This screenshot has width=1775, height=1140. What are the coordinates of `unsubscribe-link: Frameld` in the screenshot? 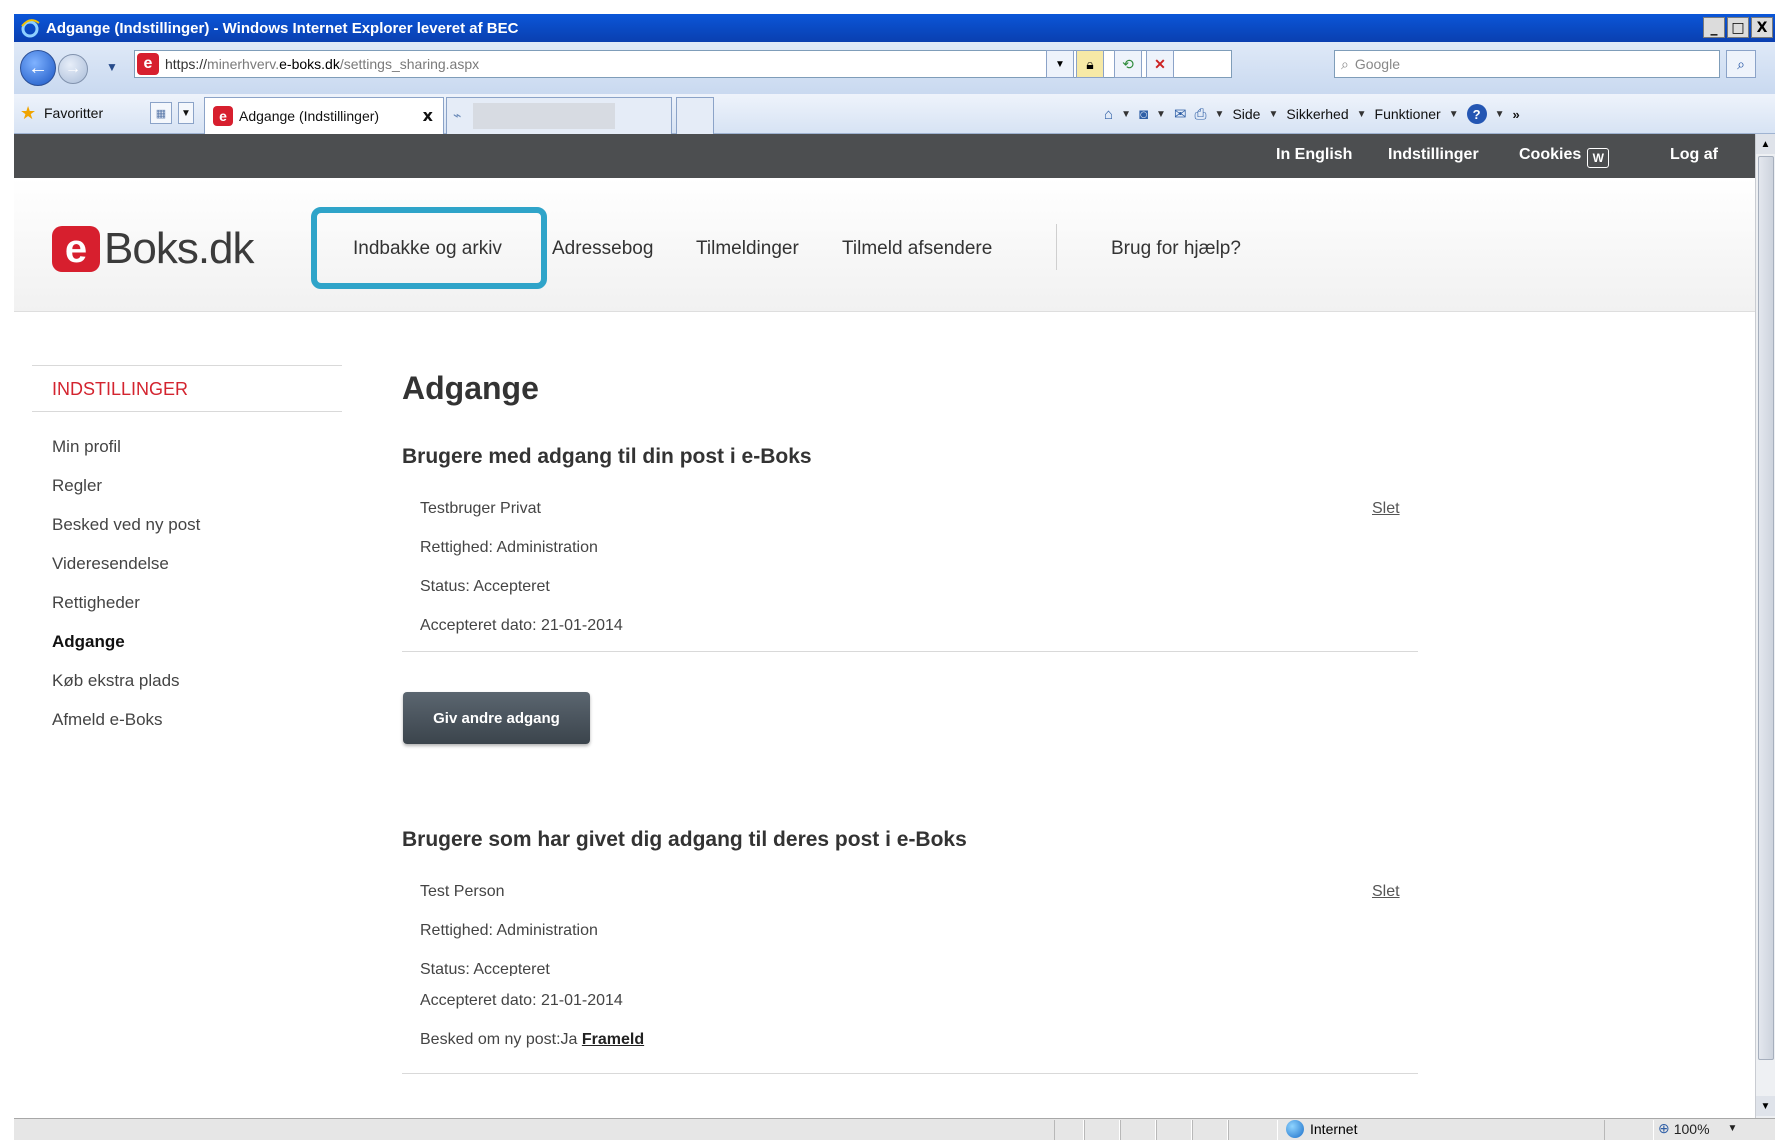 It's located at (613, 1039).